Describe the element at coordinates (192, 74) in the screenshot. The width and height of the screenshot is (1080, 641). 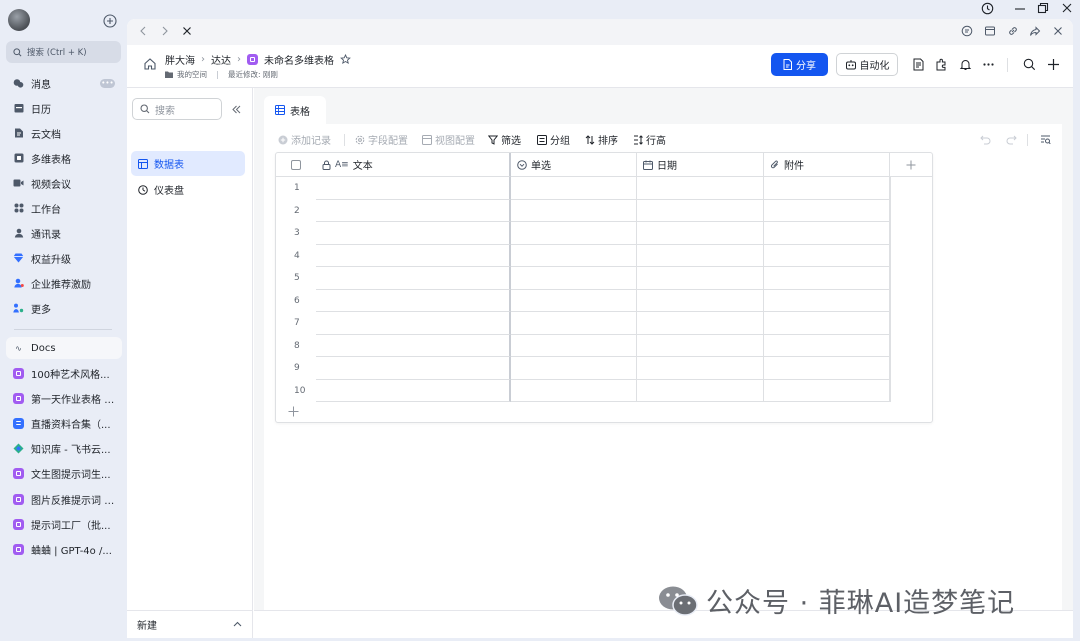
I see `space-label: 我的空间` at that location.